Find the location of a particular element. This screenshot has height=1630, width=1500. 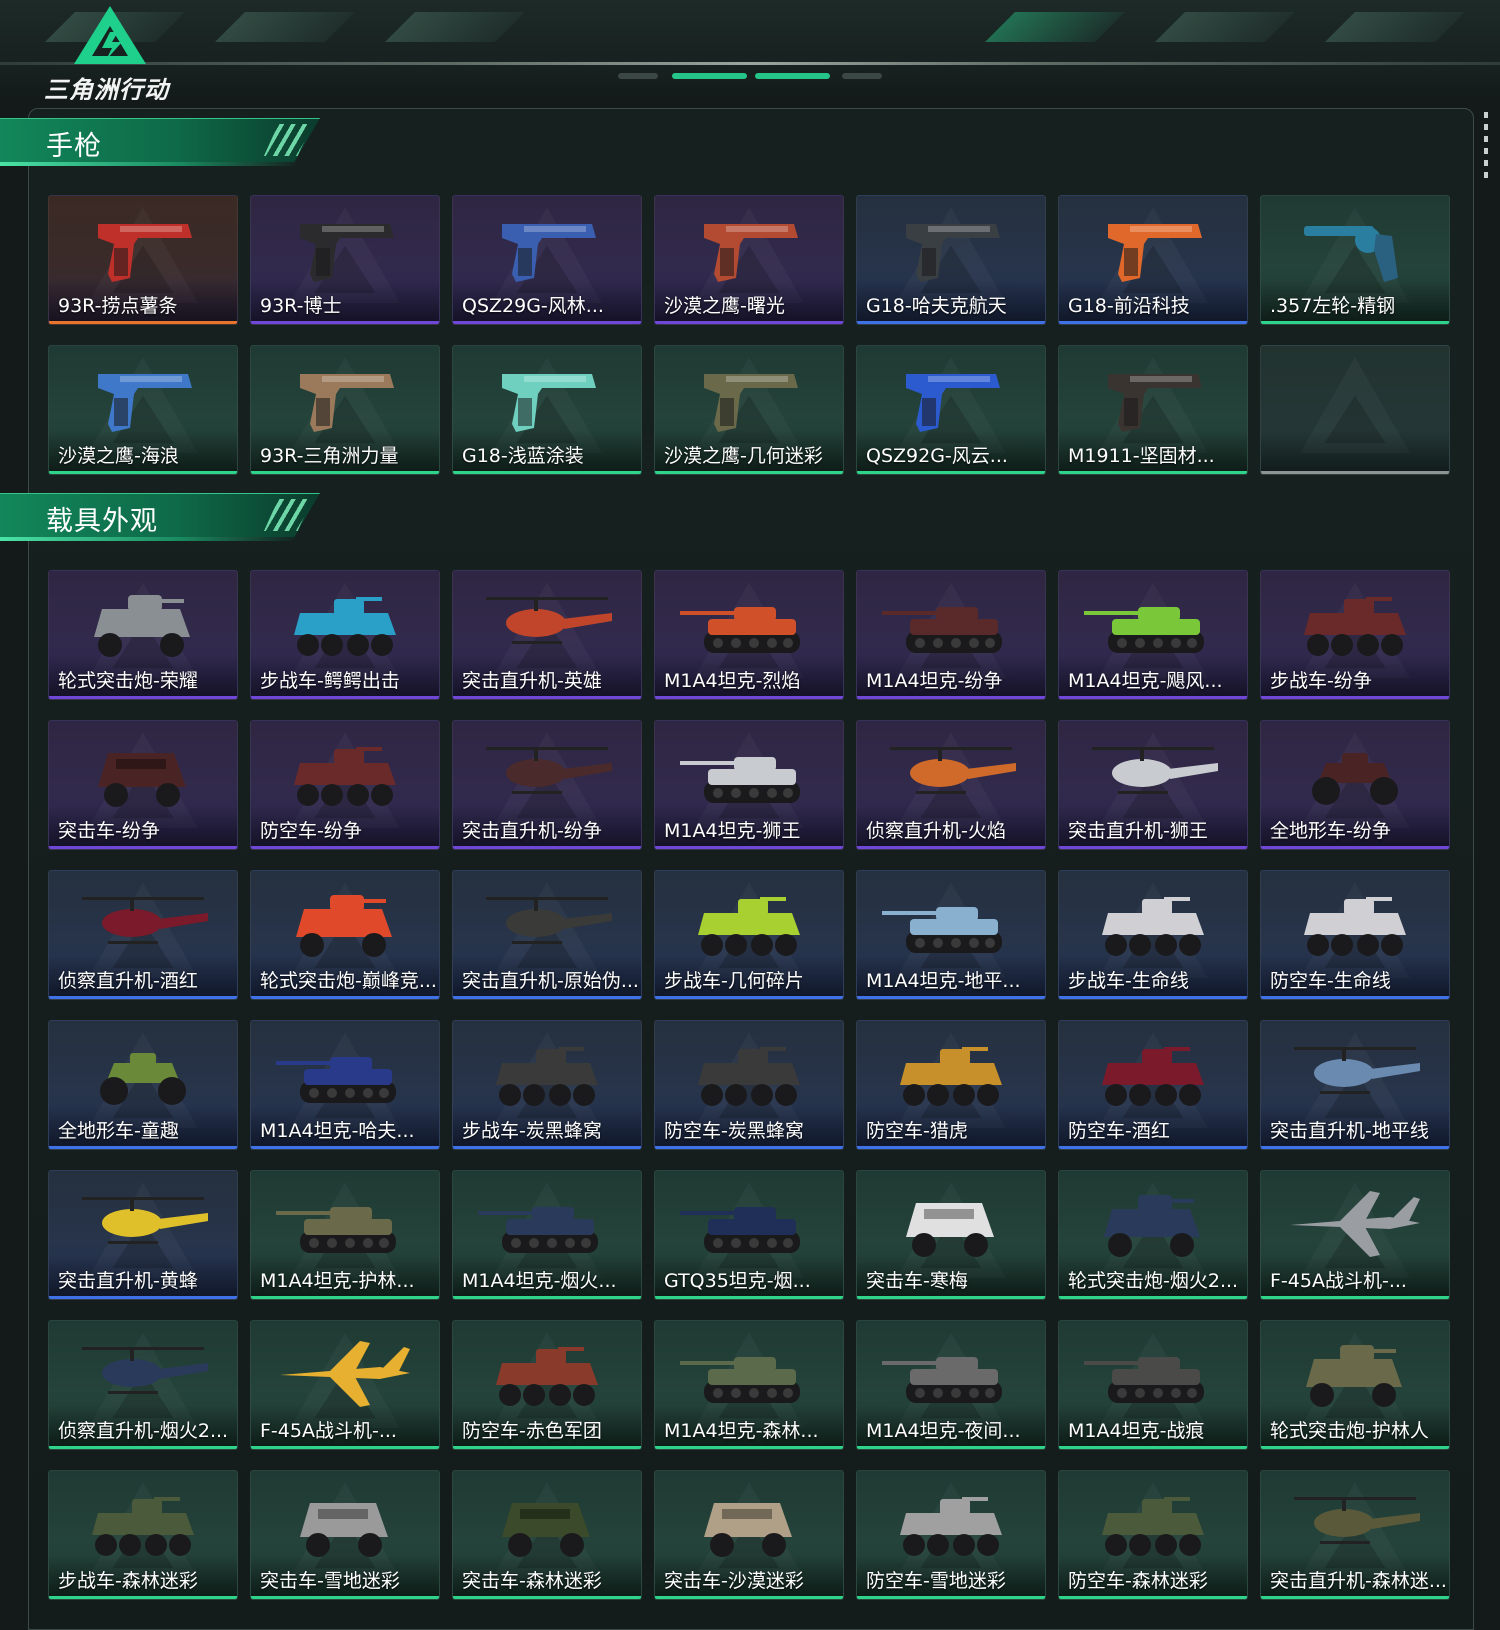

skin-card: 步战车-鳄鳄出击 is located at coordinates (345, 635).